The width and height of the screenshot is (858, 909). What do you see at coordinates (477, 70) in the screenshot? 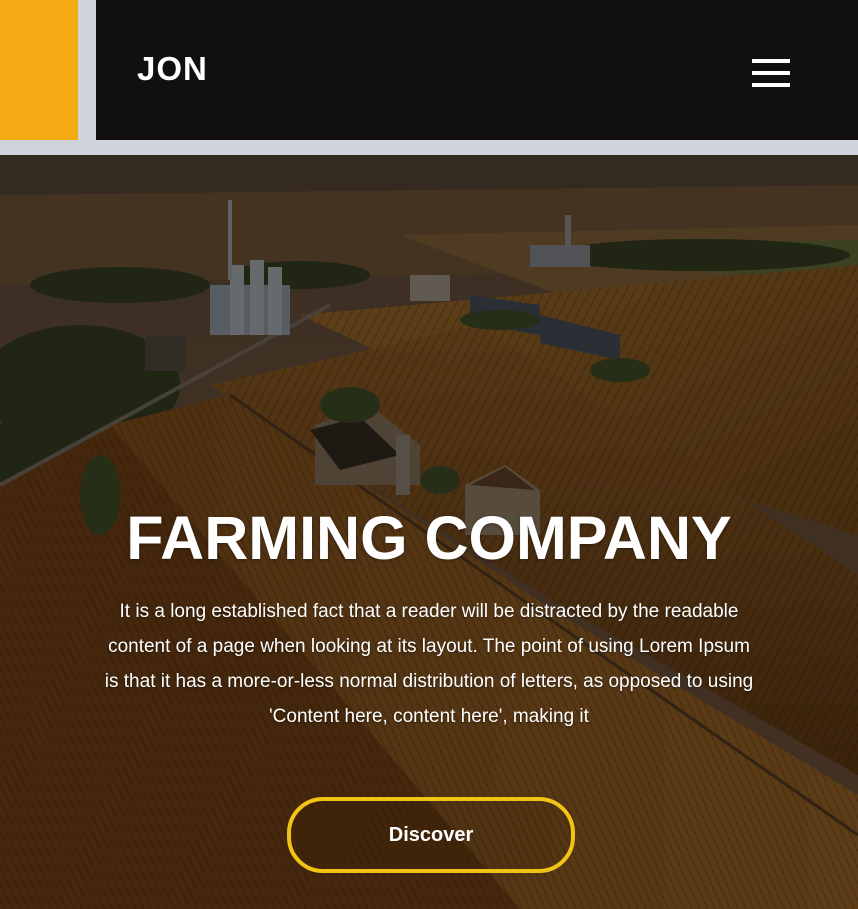
I see `header: JON` at bounding box center [477, 70].